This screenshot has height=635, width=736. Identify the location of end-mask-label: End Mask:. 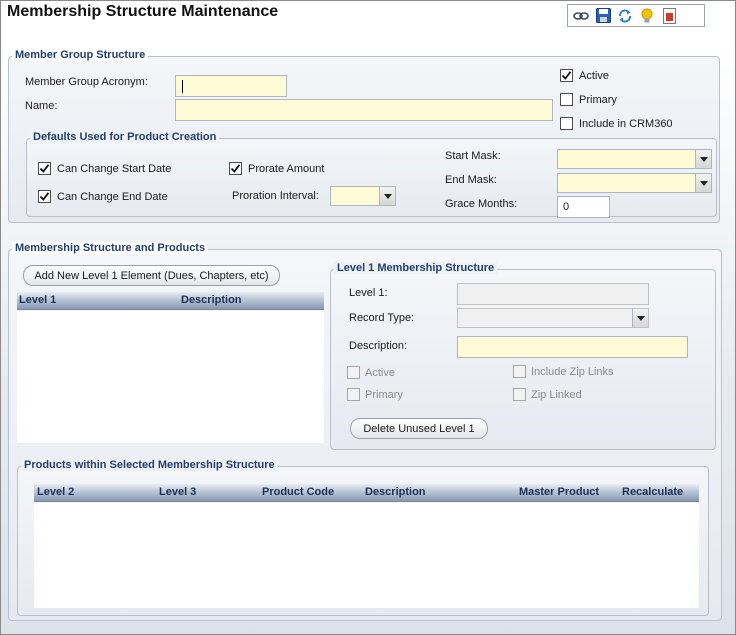
(471, 180).